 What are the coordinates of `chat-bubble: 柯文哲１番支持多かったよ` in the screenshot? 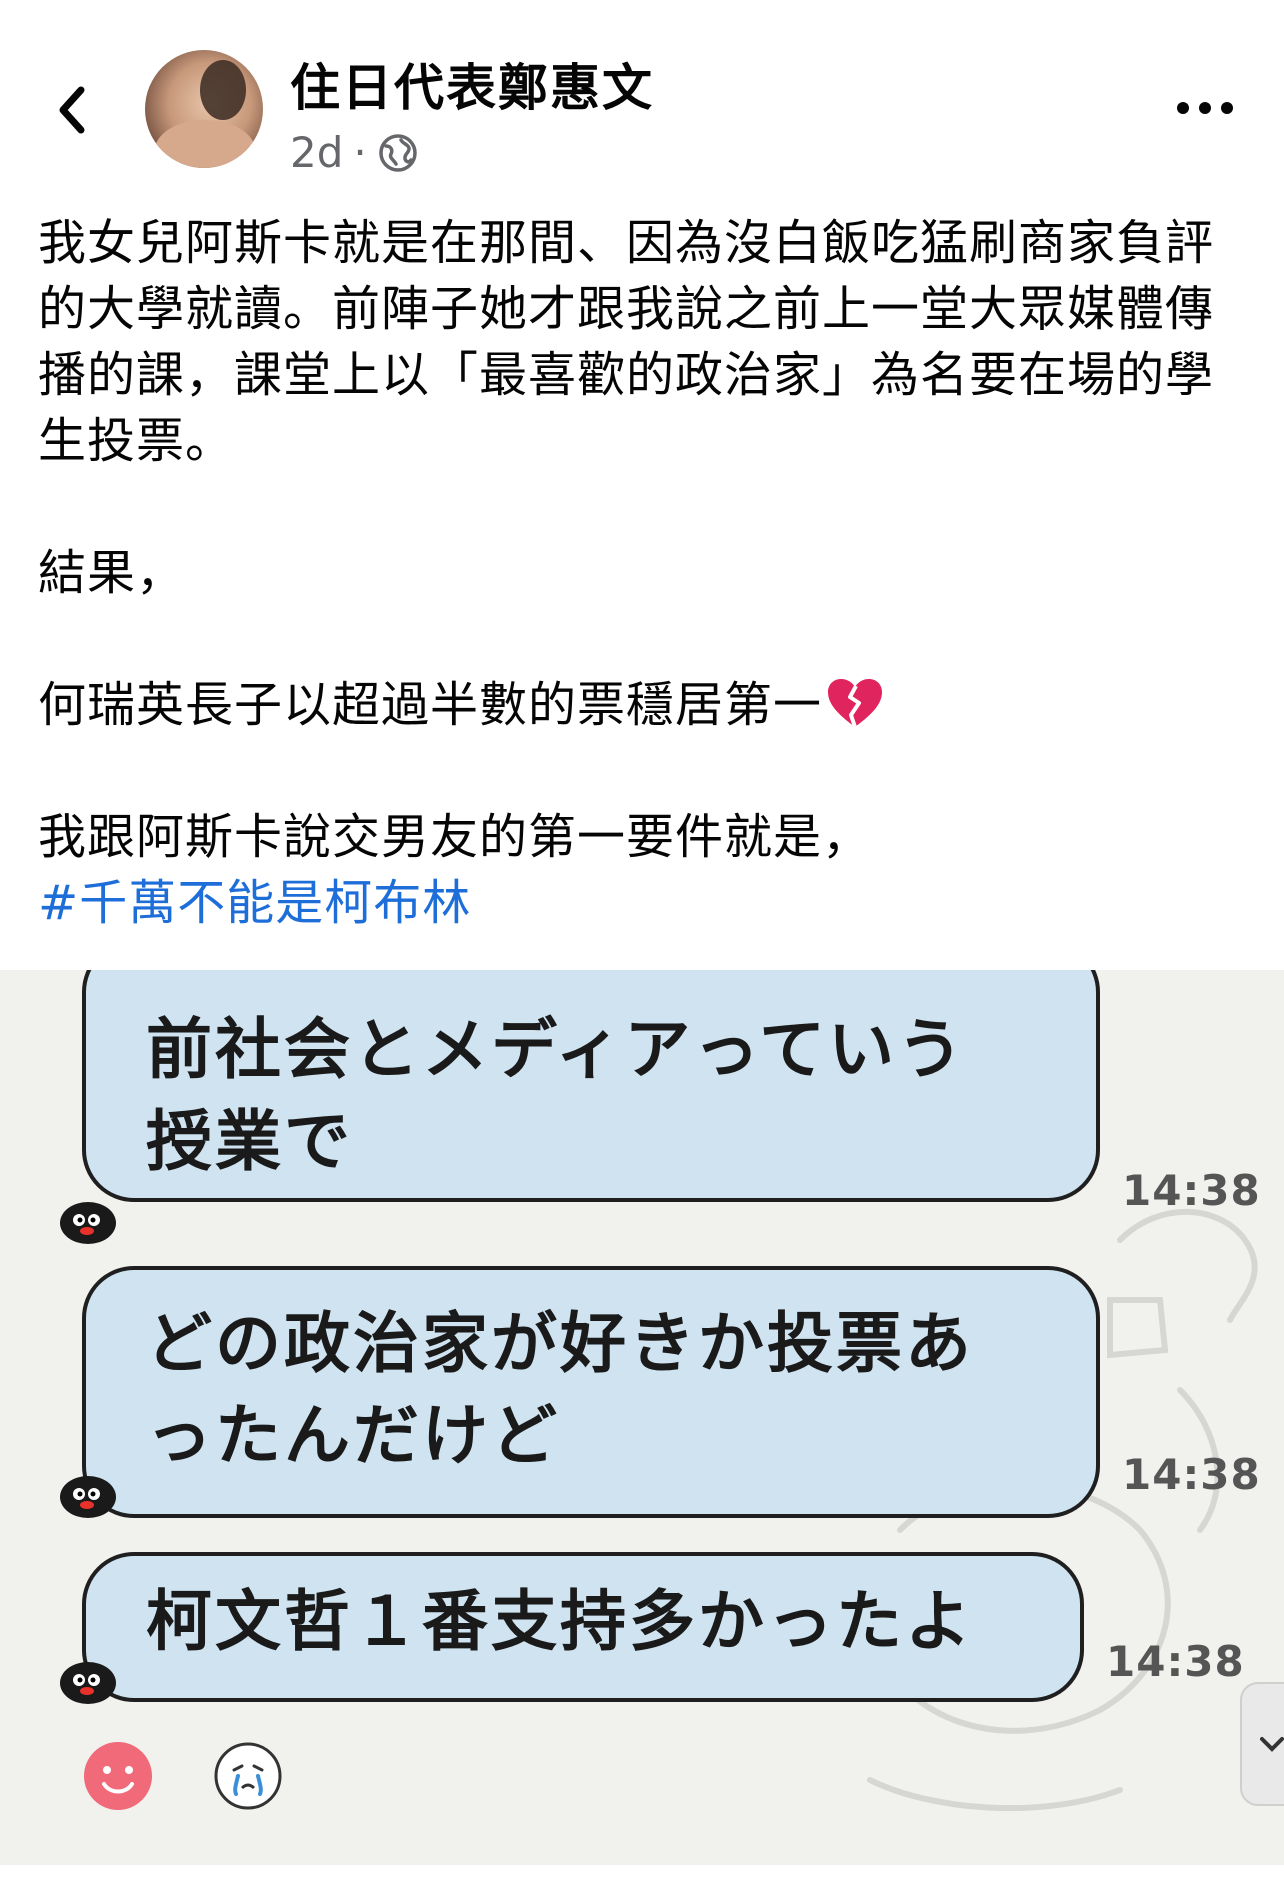 It's located at (583, 1627).